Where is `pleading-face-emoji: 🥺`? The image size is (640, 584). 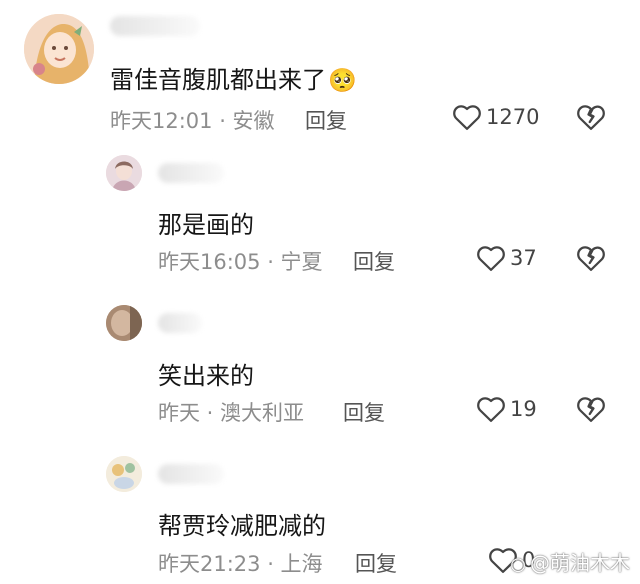 pleading-face-emoji: 🥺 is located at coordinates (342, 81).